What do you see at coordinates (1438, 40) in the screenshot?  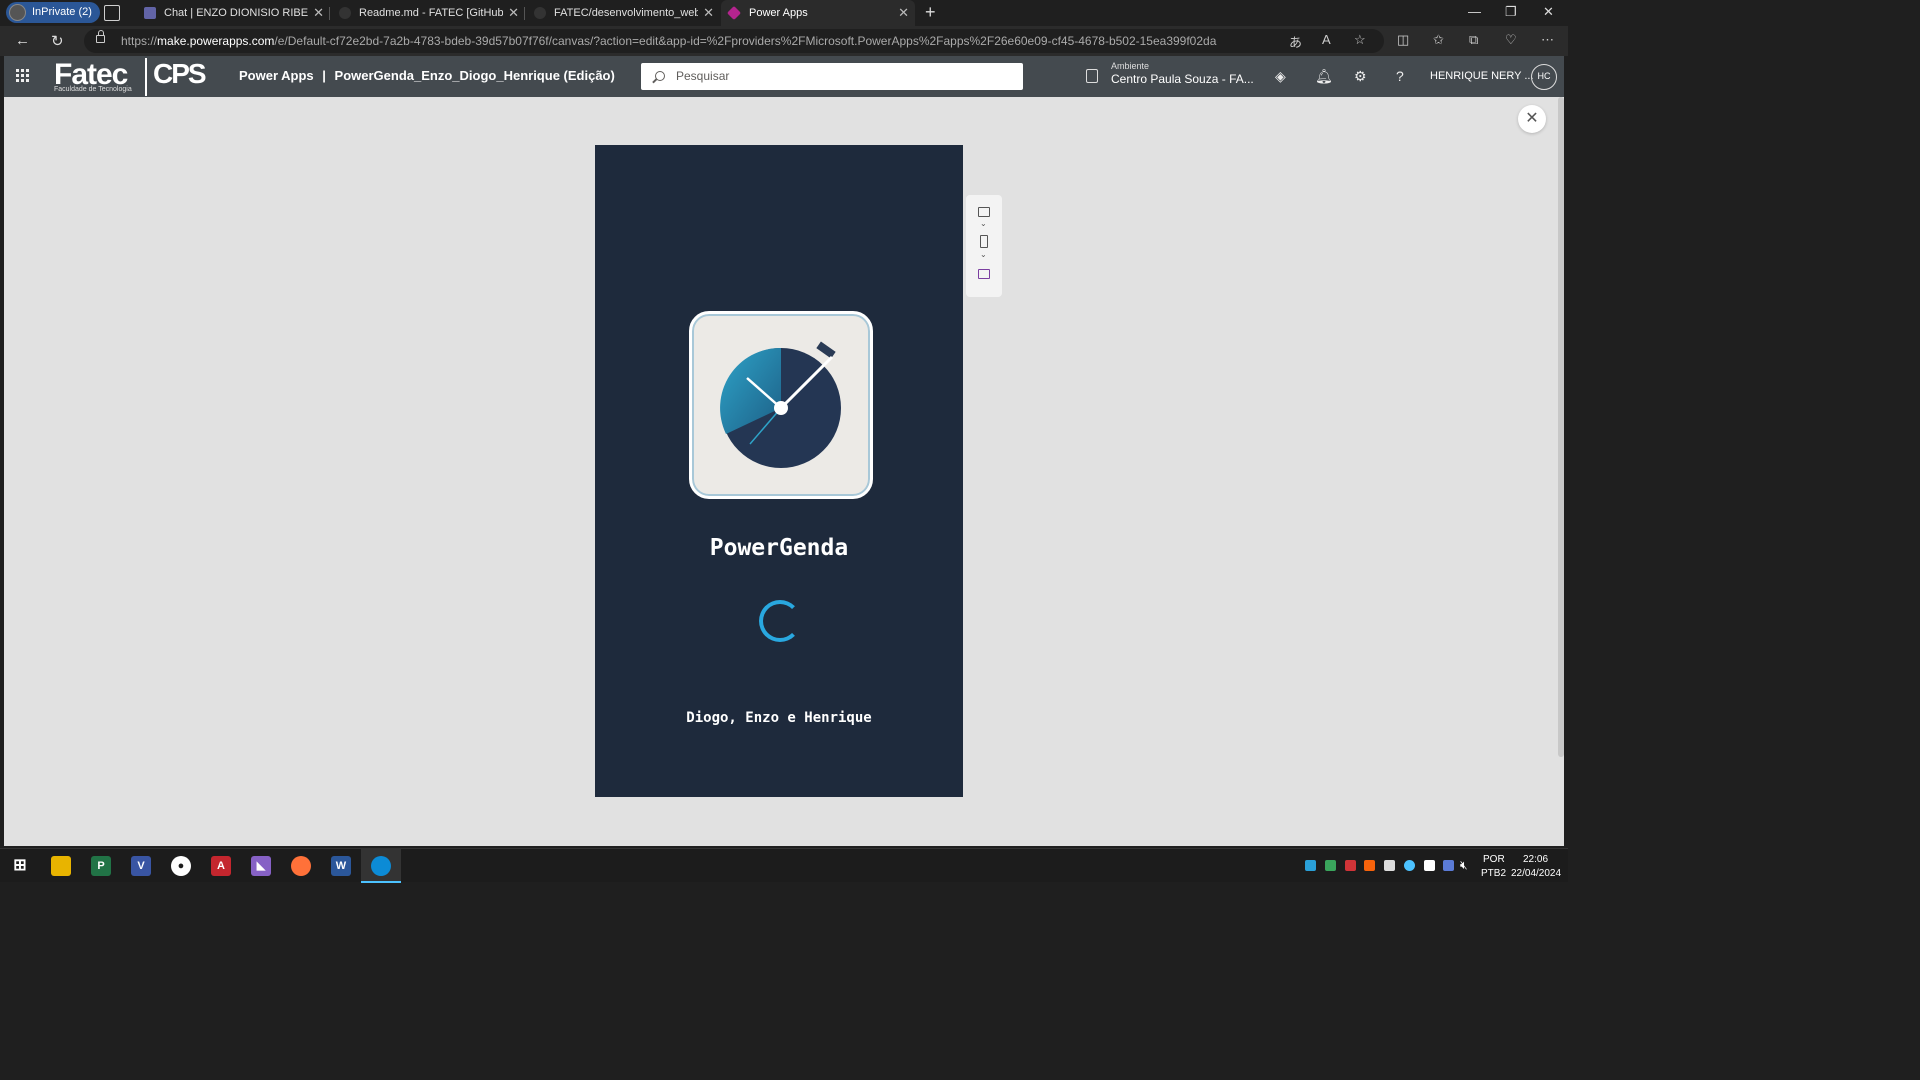 I see `favorites-icon: ✩` at bounding box center [1438, 40].